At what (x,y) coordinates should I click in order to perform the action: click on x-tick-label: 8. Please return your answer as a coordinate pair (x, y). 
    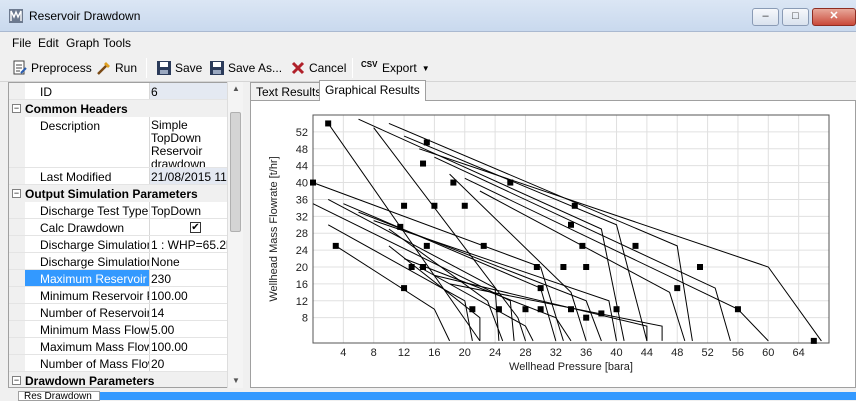
    Looking at the image, I should click on (374, 353).